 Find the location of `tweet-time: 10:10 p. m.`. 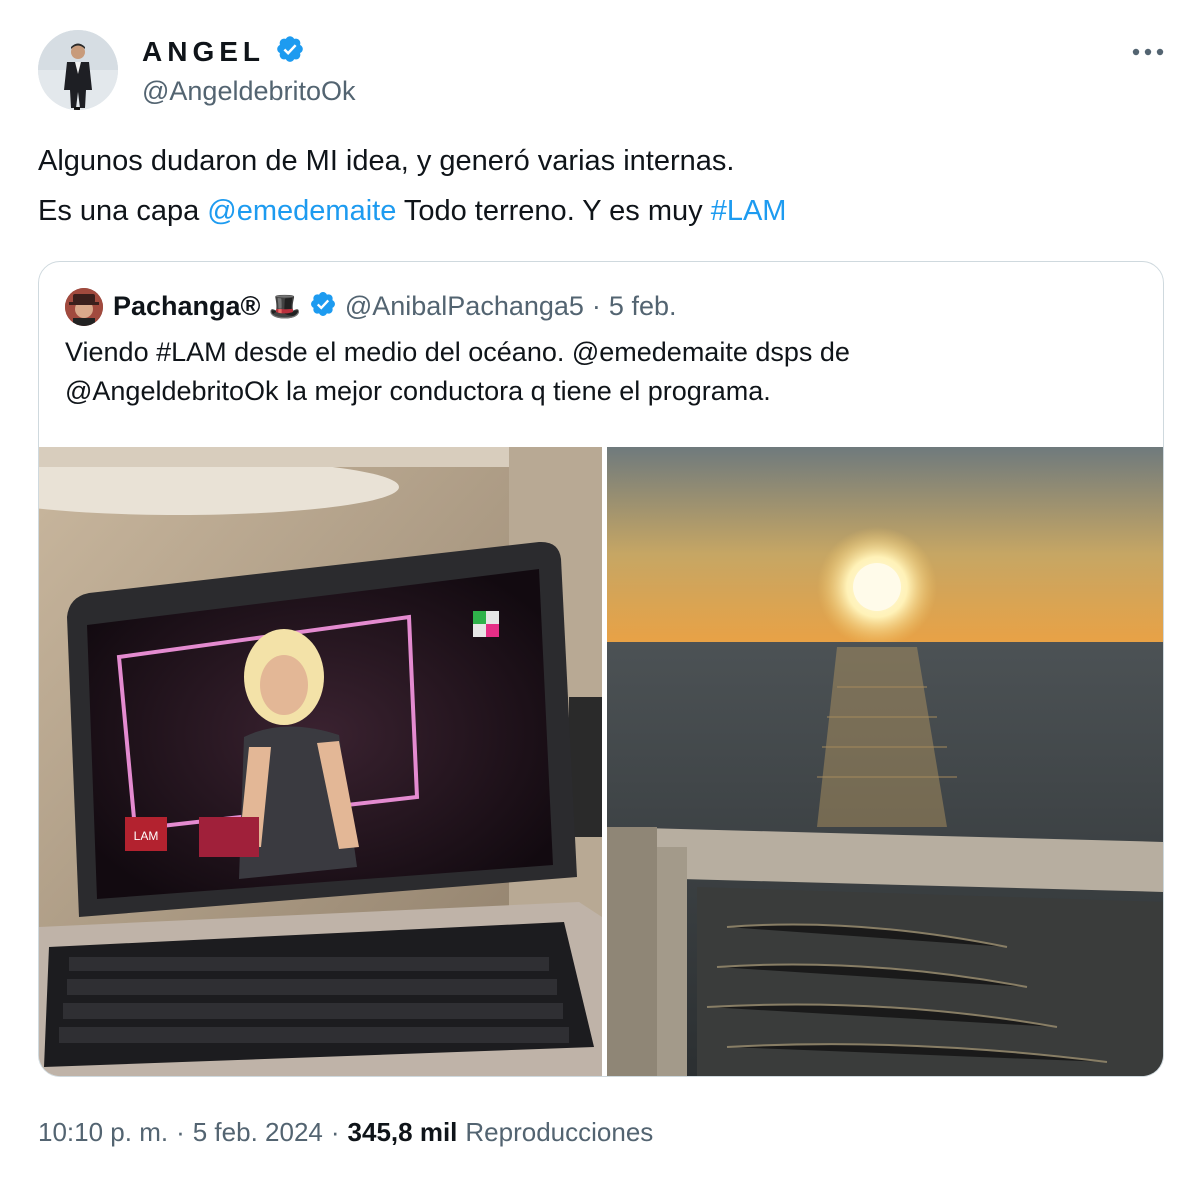

tweet-time: 10:10 p. m. is located at coordinates (103, 1132).